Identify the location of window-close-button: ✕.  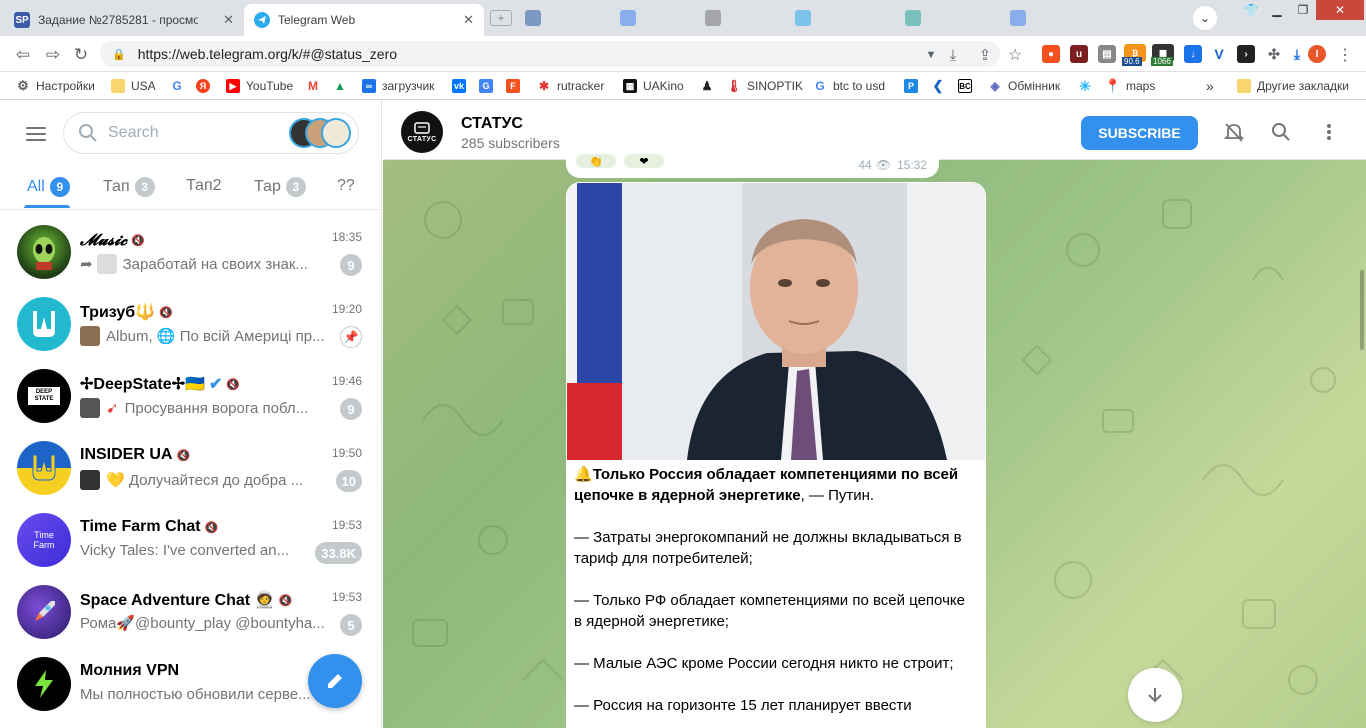
(1340, 10).